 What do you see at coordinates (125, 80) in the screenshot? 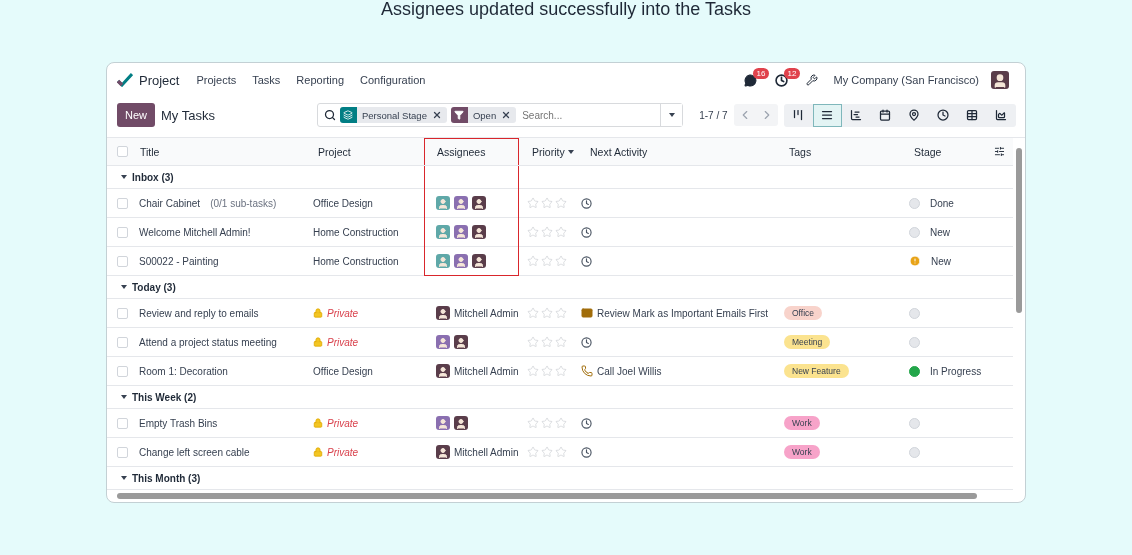
I see `app-logo` at bounding box center [125, 80].